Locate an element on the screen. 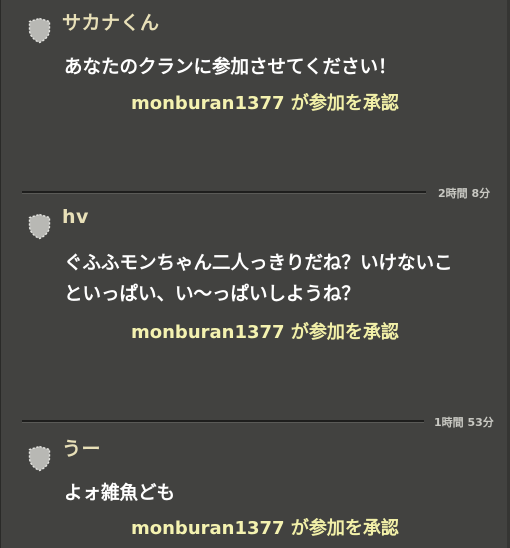  post-username: hv is located at coordinates (75, 217).